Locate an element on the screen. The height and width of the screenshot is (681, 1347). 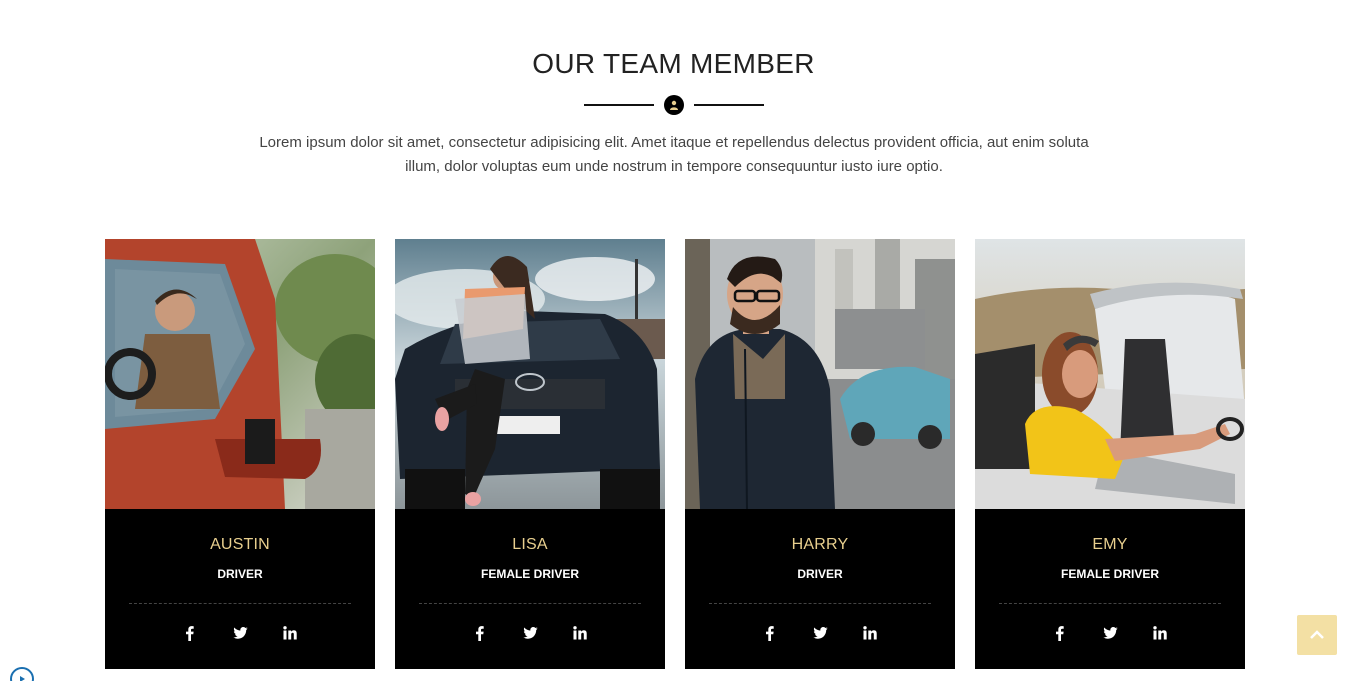
team-card-info: EMY FEMALE DRIVER is located at coordinates (1110, 589).